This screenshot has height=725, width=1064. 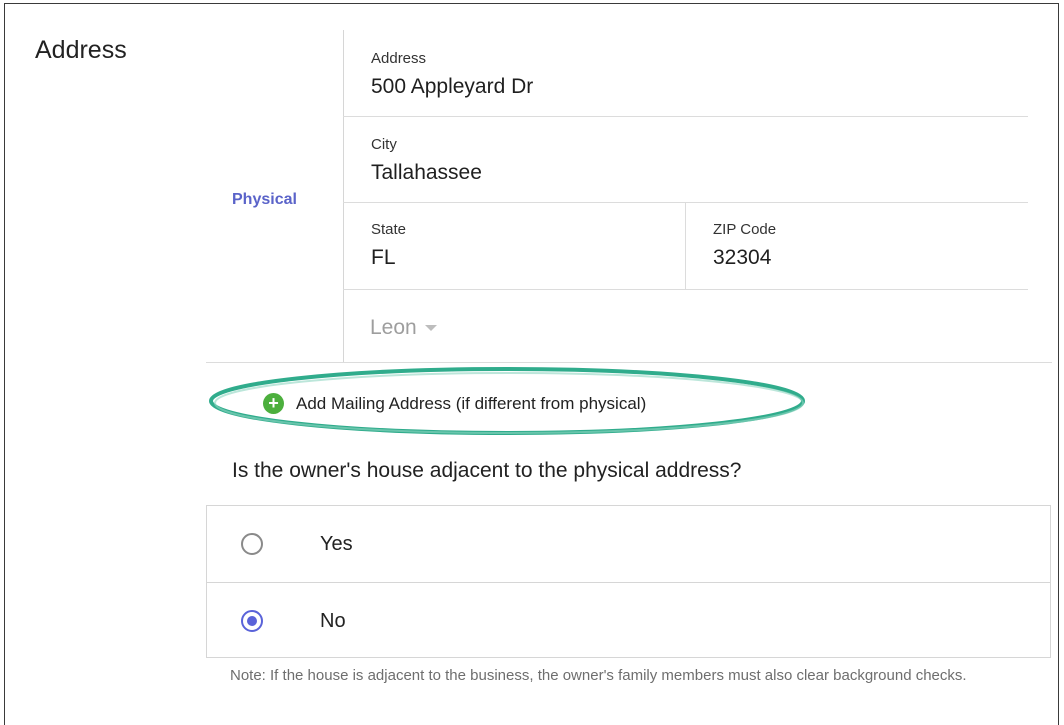 What do you see at coordinates (686, 159) in the screenshot?
I see `city-field: City Tallahassee` at bounding box center [686, 159].